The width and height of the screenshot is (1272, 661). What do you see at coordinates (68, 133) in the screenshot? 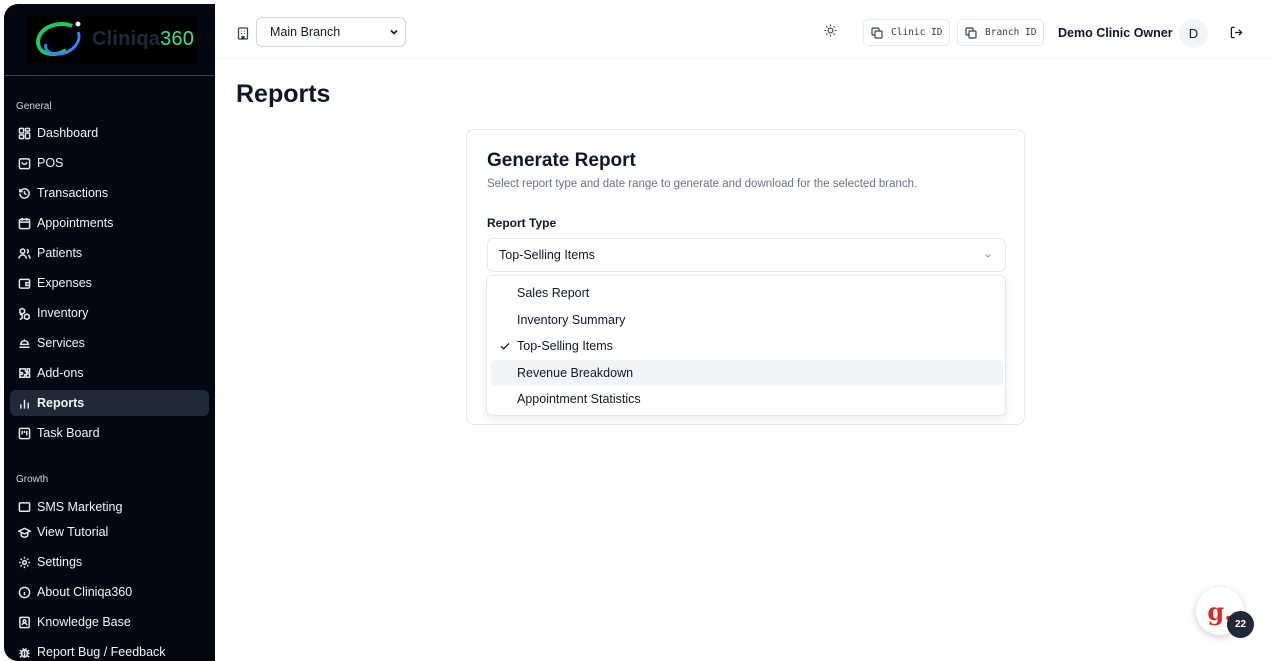
I see `sidebar-item-label: Dashboard` at bounding box center [68, 133].